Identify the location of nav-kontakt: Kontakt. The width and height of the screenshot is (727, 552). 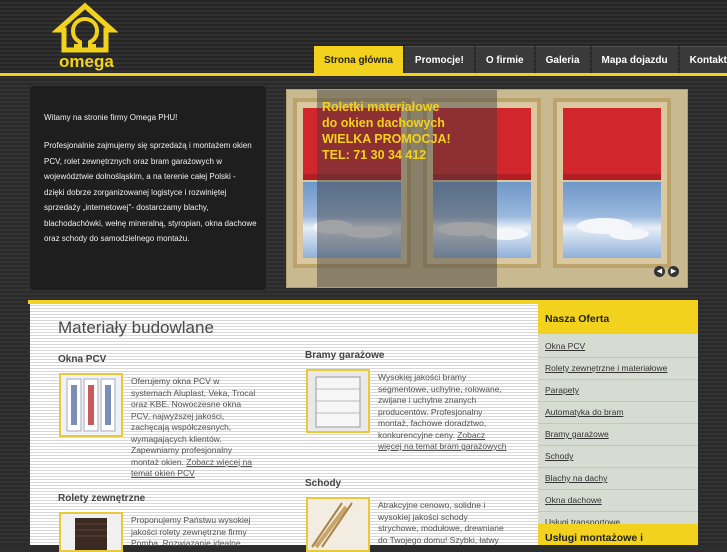
(703, 59).